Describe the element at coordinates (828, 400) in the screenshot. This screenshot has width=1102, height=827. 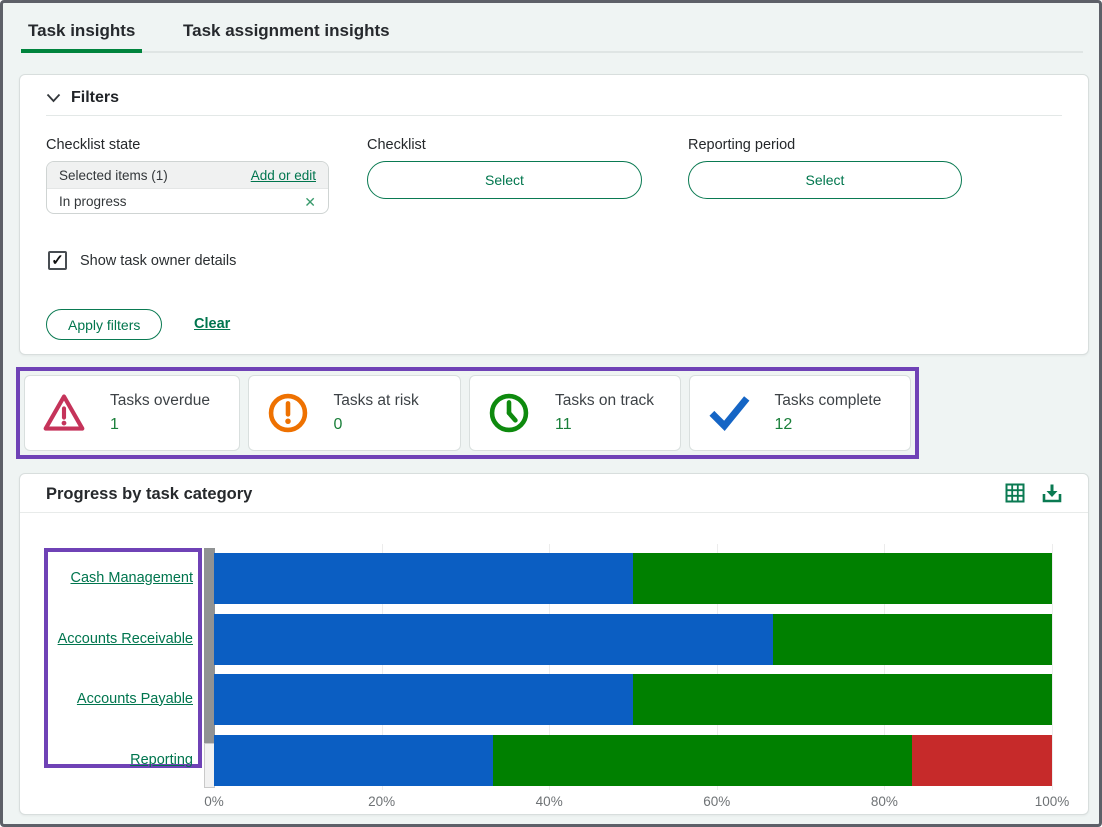
I see `kpi-label: Tasks complete` at that location.